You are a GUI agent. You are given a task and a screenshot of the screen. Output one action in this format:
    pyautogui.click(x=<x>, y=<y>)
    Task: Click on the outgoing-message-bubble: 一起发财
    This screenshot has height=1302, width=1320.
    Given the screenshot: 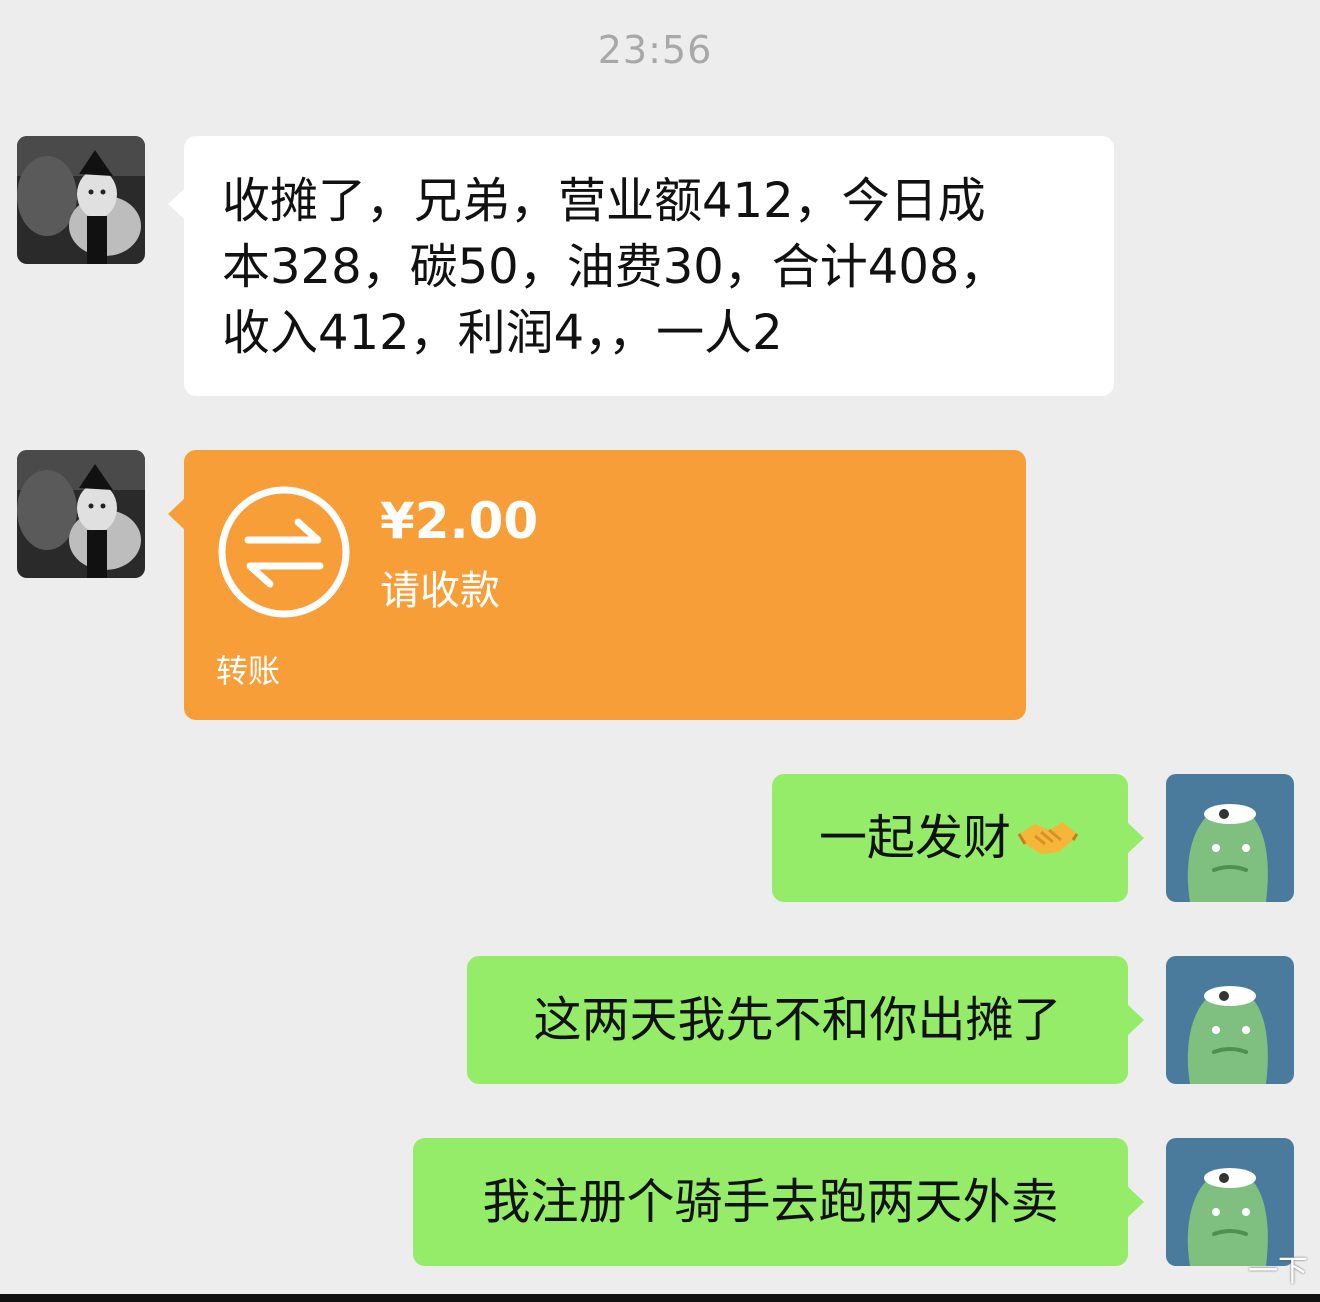 What is the action you would take?
    pyautogui.click(x=958, y=838)
    